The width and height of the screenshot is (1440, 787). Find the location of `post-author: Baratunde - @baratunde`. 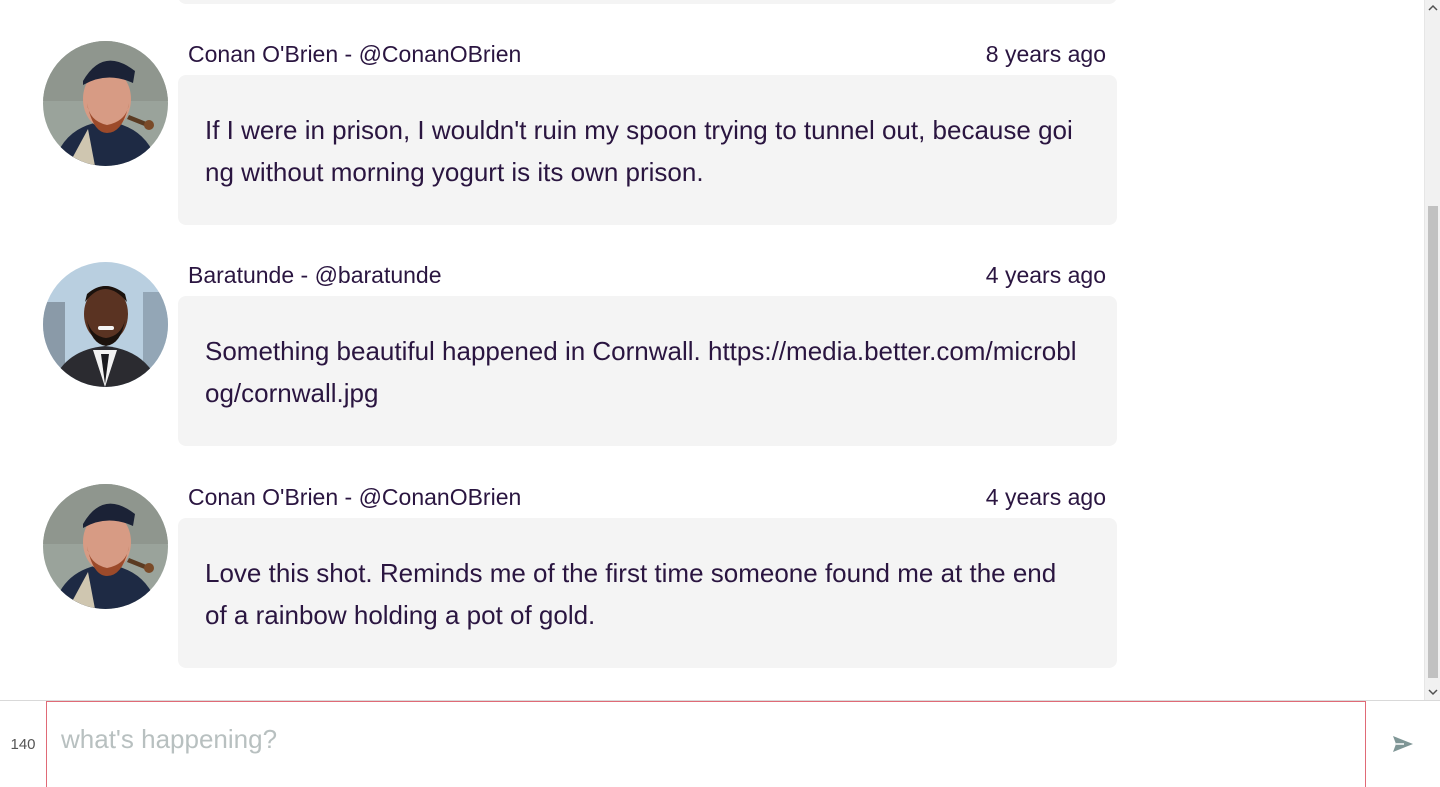

post-author: Baratunde - @baratunde is located at coordinates (315, 275).